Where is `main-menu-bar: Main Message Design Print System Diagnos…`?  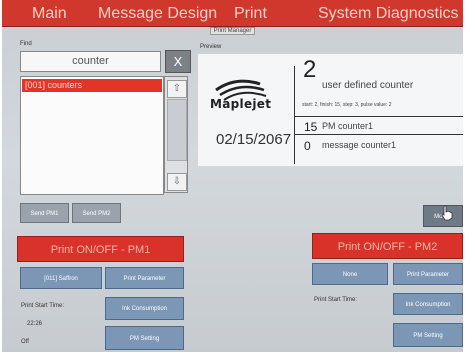 main-menu-bar: Main Message Design Print System Diagnos… is located at coordinates (232, 13).